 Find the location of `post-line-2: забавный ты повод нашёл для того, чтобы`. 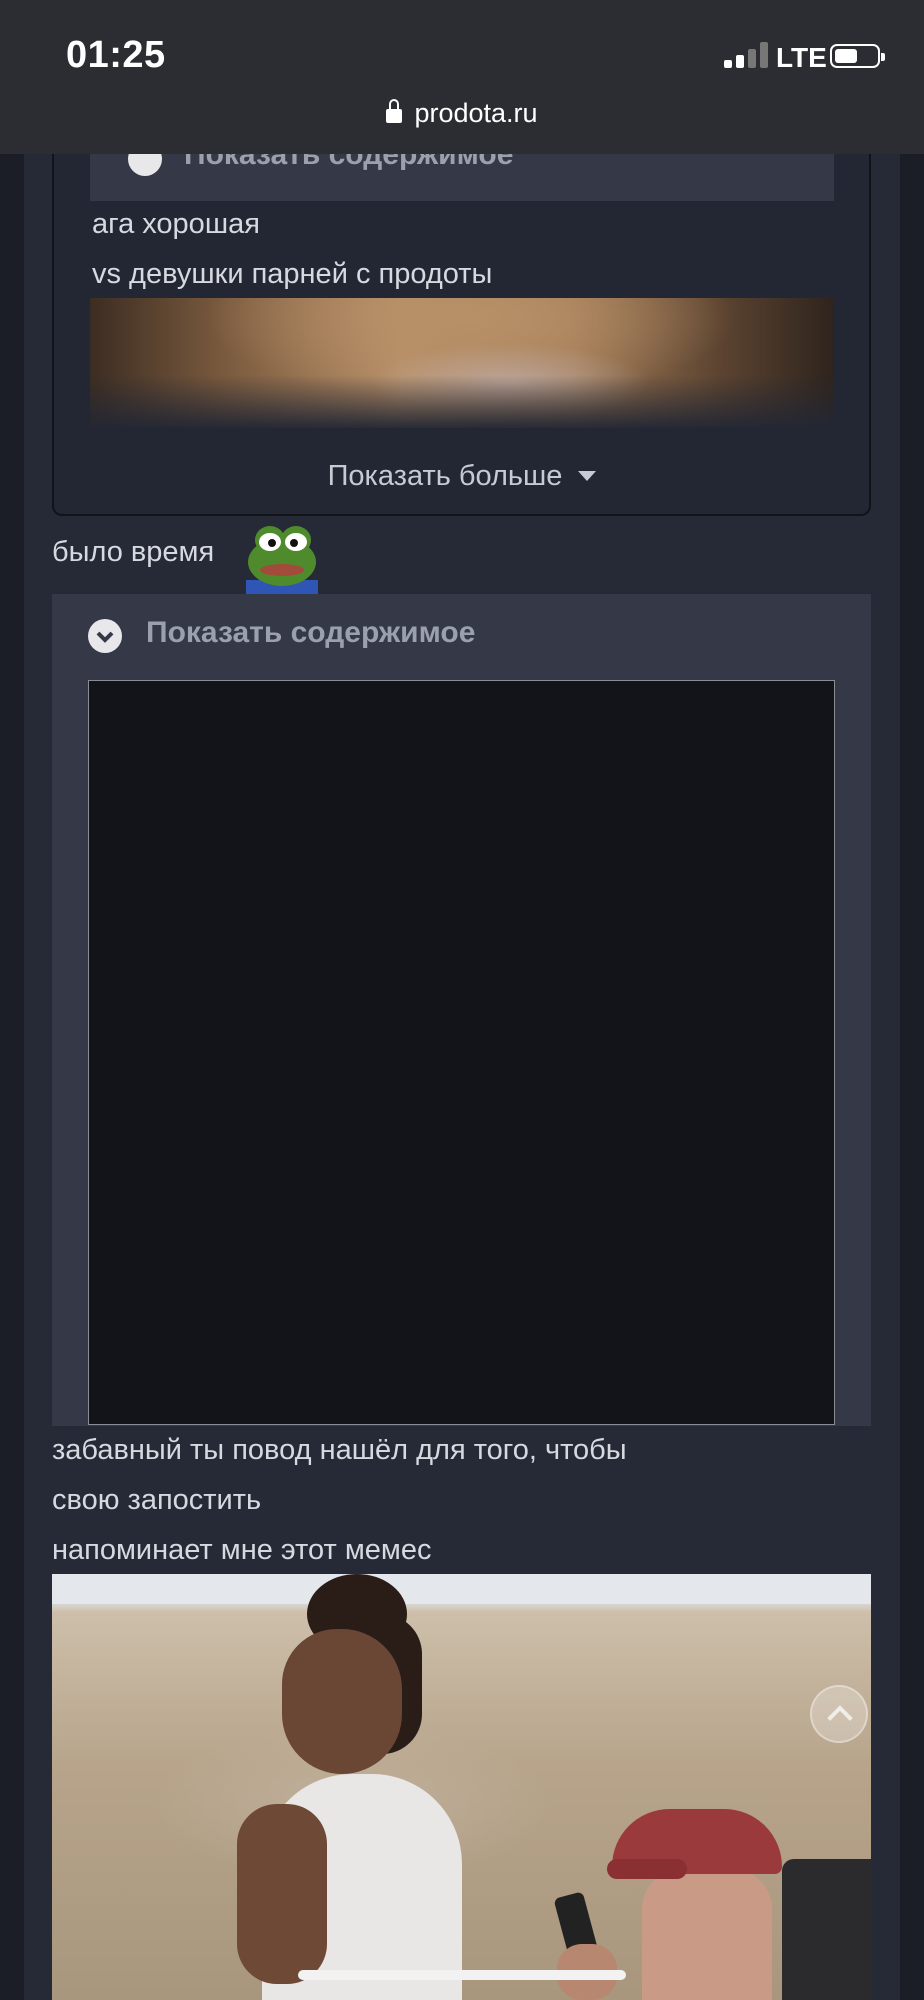

post-line-2: забавный ты повод нашёл для того, чтобы is located at coordinates (339, 1450).